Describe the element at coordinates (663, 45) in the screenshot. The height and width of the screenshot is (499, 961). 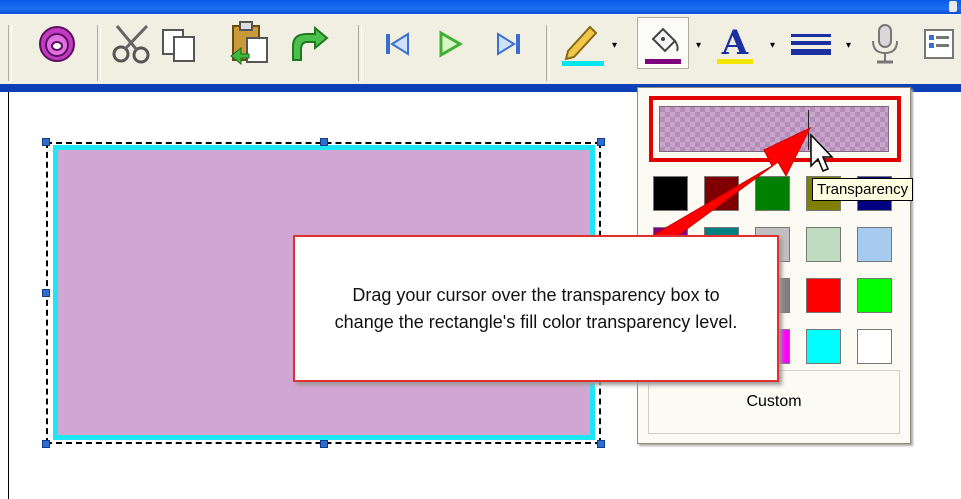
I see `fill-color-icon` at that location.